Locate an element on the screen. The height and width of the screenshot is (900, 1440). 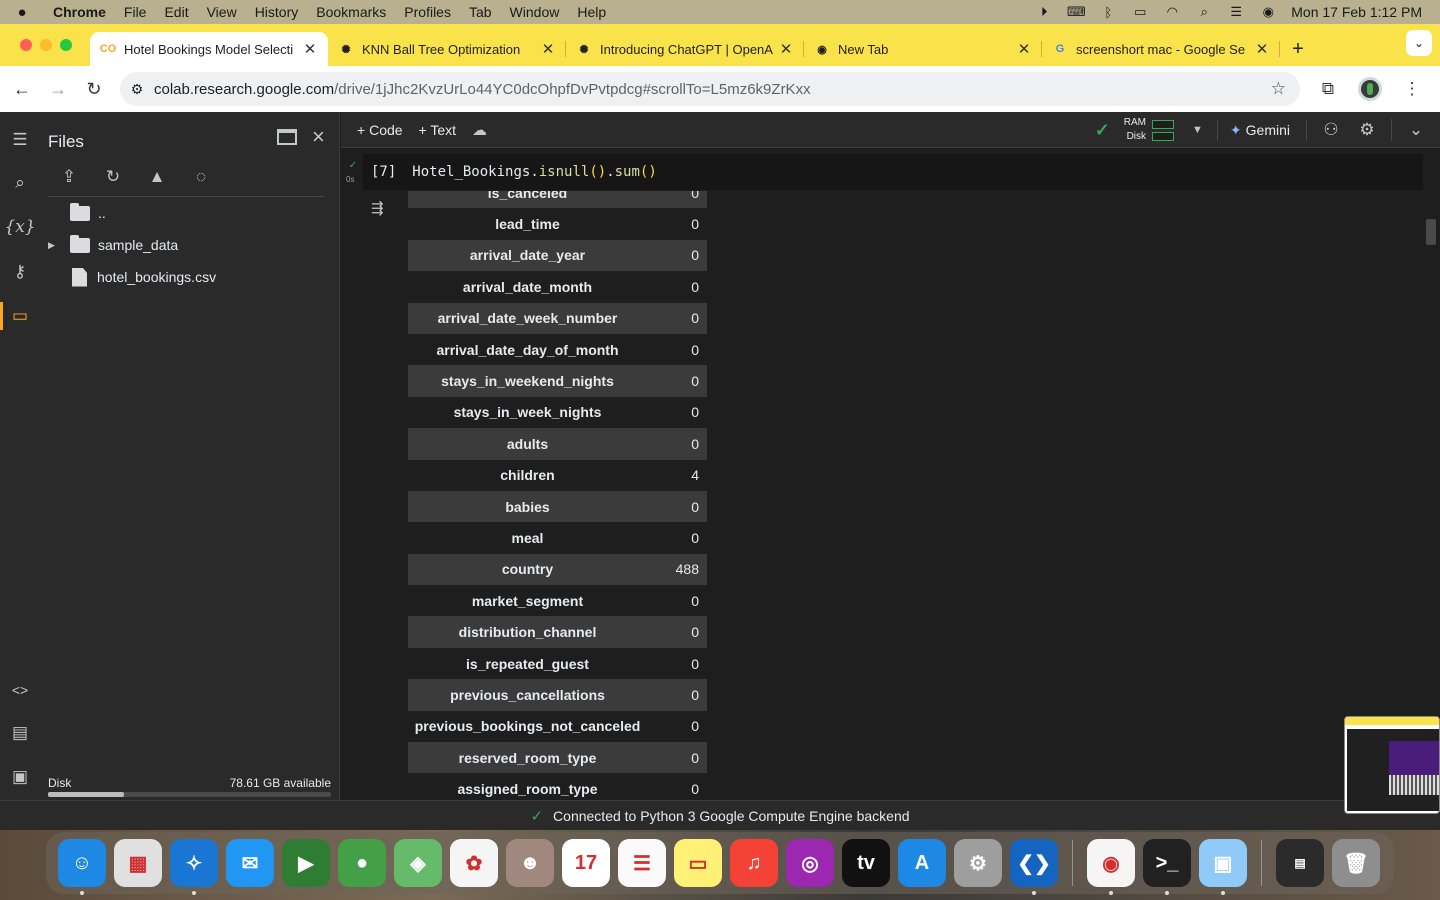
battery-icon: ▭ is located at coordinates (1140, 11).